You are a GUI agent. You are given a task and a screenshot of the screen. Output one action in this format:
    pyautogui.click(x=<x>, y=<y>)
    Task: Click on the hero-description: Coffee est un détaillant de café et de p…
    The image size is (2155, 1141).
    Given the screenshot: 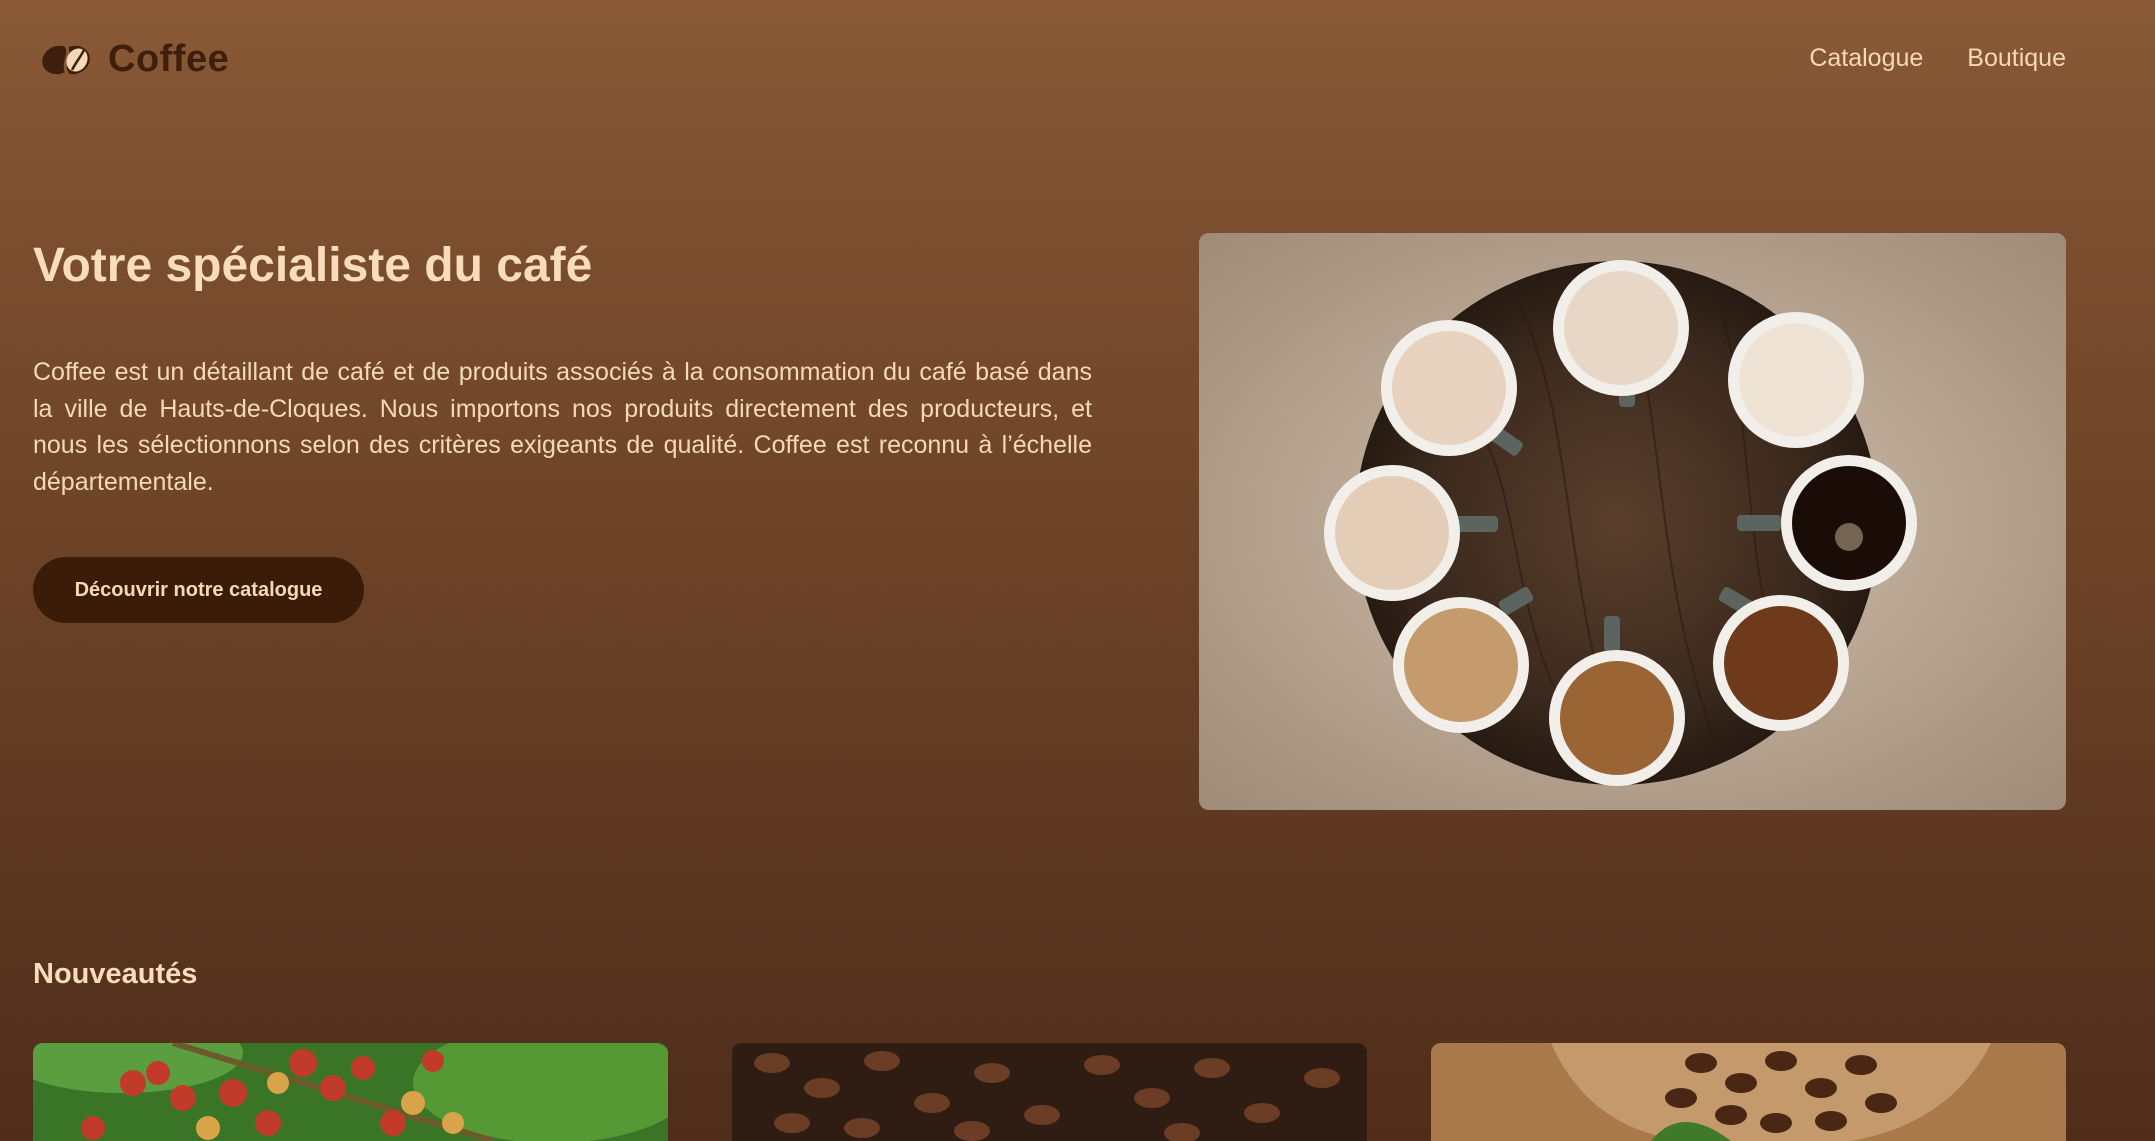 What is the action you would take?
    pyautogui.click(x=562, y=427)
    